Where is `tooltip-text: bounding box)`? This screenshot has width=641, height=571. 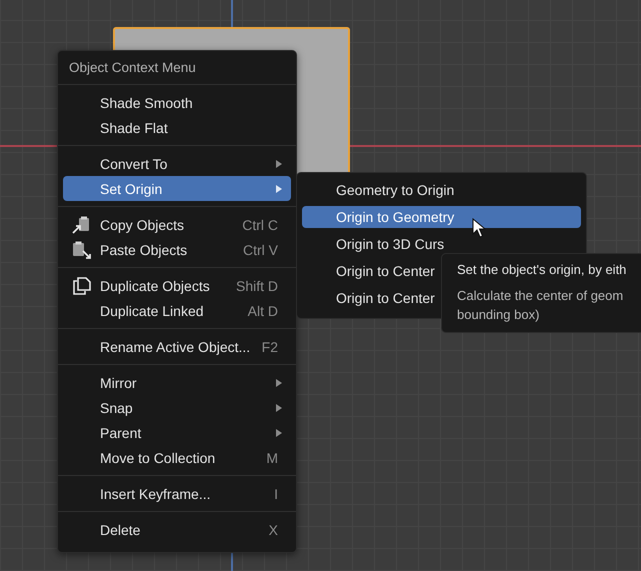
tooltip-text: bounding box) is located at coordinates (498, 315).